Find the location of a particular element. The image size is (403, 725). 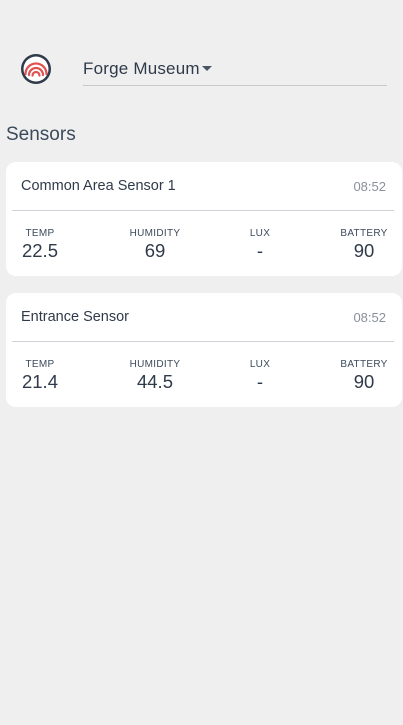

metric-temp: TEMP 21.4 is located at coordinates (40, 376).